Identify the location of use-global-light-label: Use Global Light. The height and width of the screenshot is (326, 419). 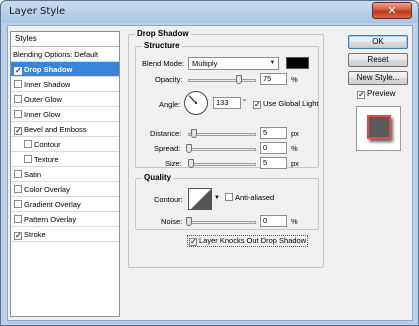
(291, 103).